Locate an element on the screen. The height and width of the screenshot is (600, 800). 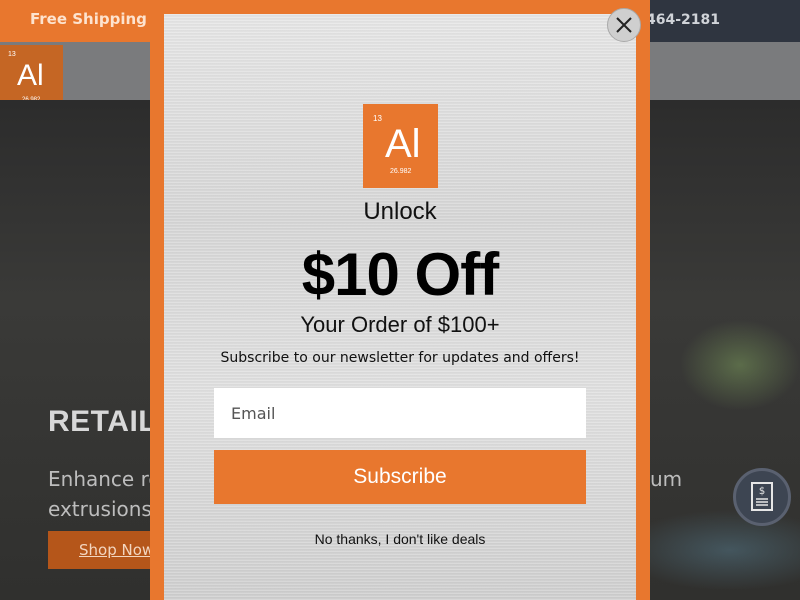
unlock-label: Unlock is located at coordinates (400, 211).